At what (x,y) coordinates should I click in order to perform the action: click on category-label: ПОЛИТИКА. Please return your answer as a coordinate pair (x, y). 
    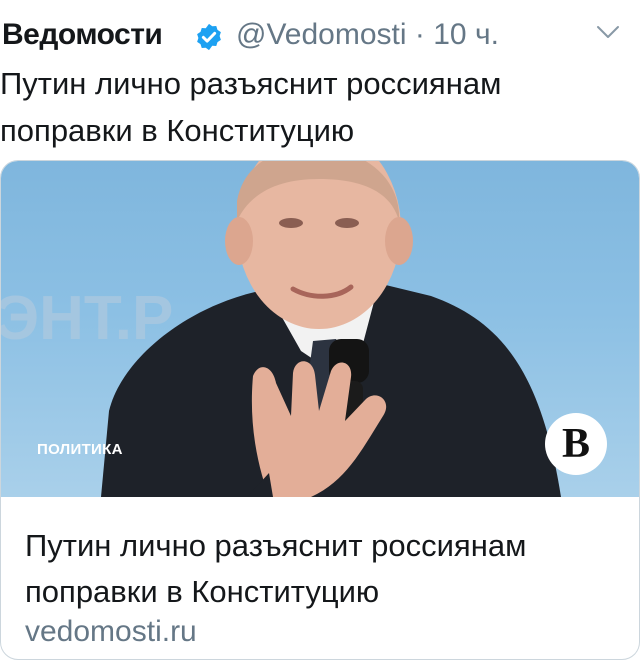
    Looking at the image, I should click on (80, 449).